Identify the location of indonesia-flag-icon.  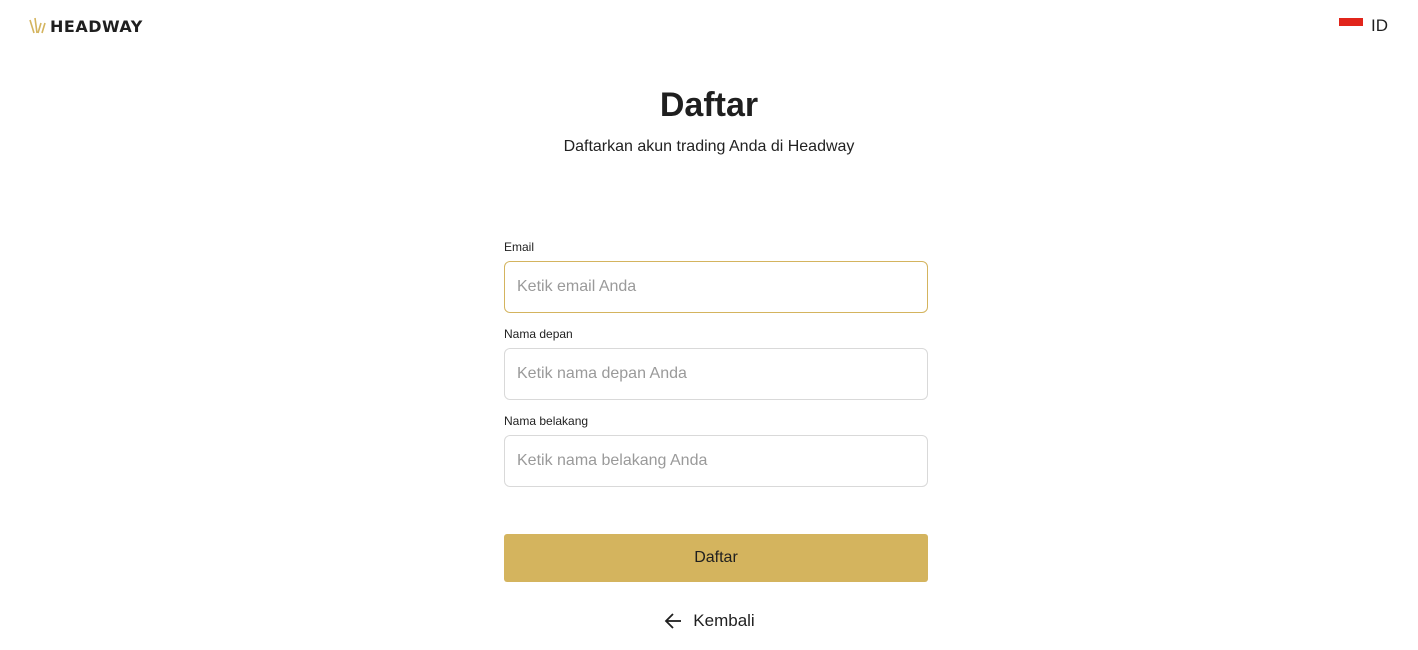
(1351, 26).